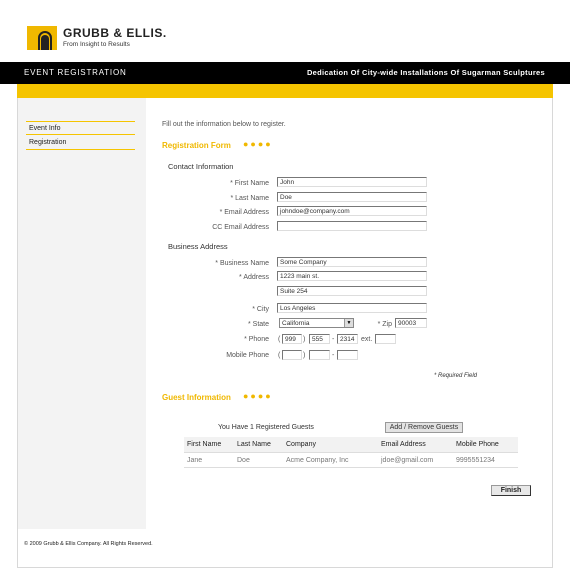 This screenshot has width=570, height=576. Describe the element at coordinates (254, 444) in the screenshot. I see `column-header: Last Name` at that location.